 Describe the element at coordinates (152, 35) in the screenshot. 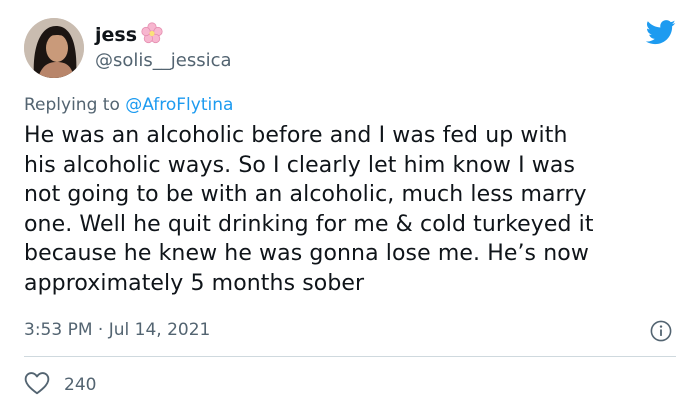

I see `cherry-blossom-icon` at that location.